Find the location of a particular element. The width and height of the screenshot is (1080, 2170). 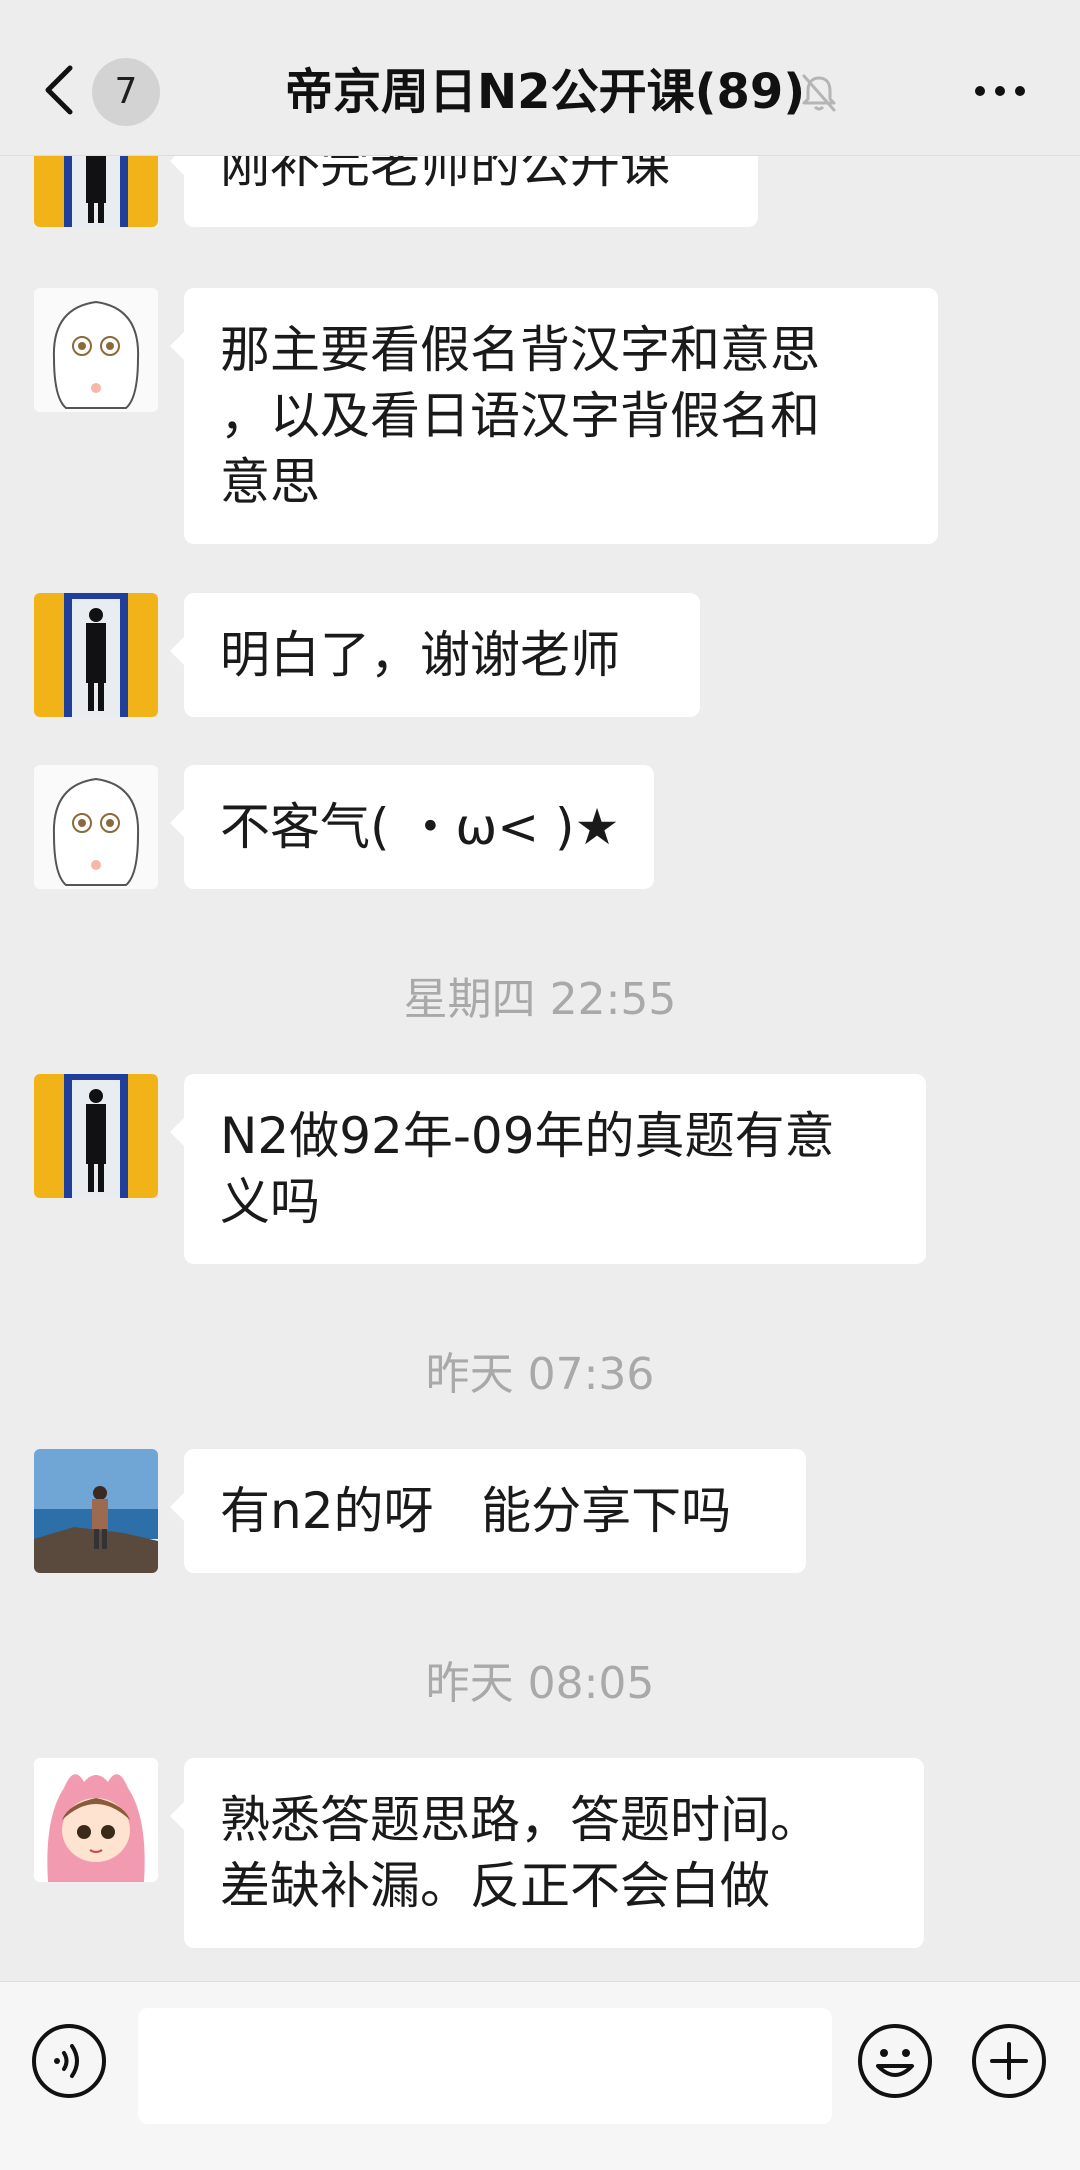

message-bubble: 刚补完老师的公开课 is located at coordinates (464, 191).